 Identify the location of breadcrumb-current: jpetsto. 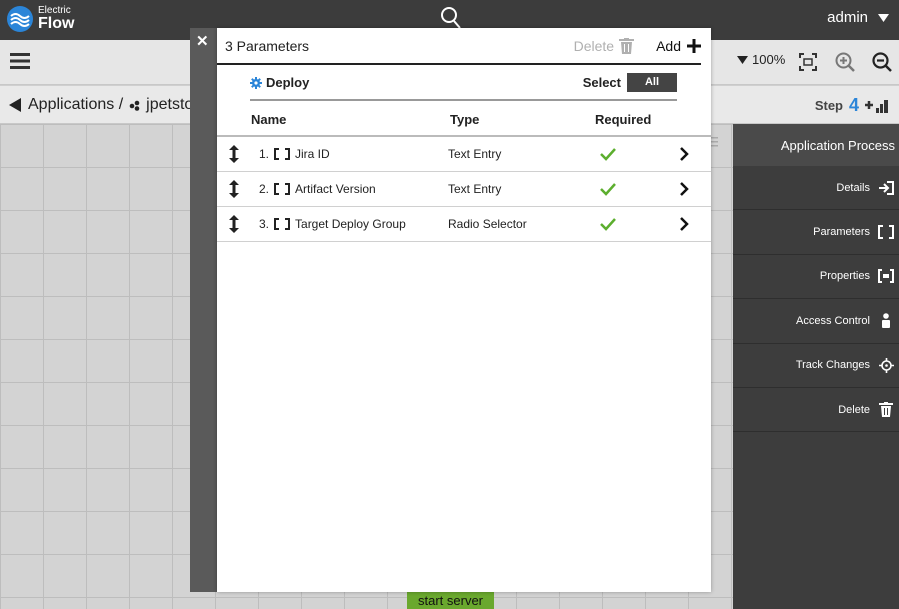
(169, 105).